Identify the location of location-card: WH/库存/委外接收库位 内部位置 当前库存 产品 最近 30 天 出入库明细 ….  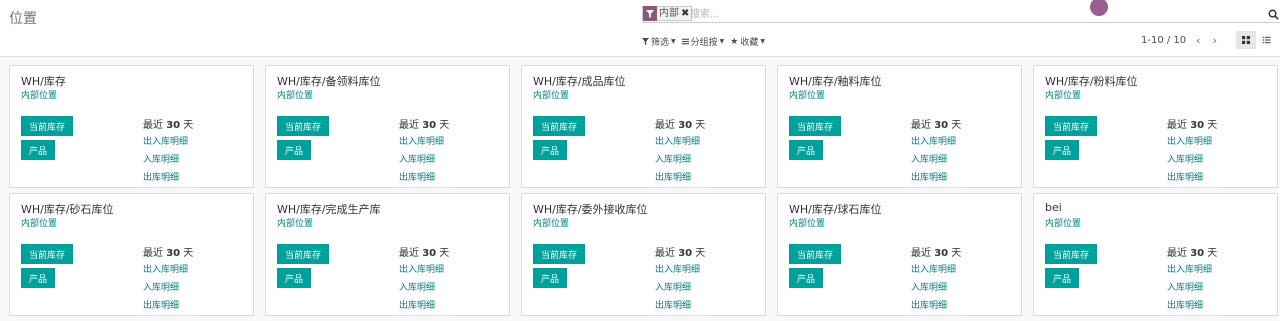
(643, 254).